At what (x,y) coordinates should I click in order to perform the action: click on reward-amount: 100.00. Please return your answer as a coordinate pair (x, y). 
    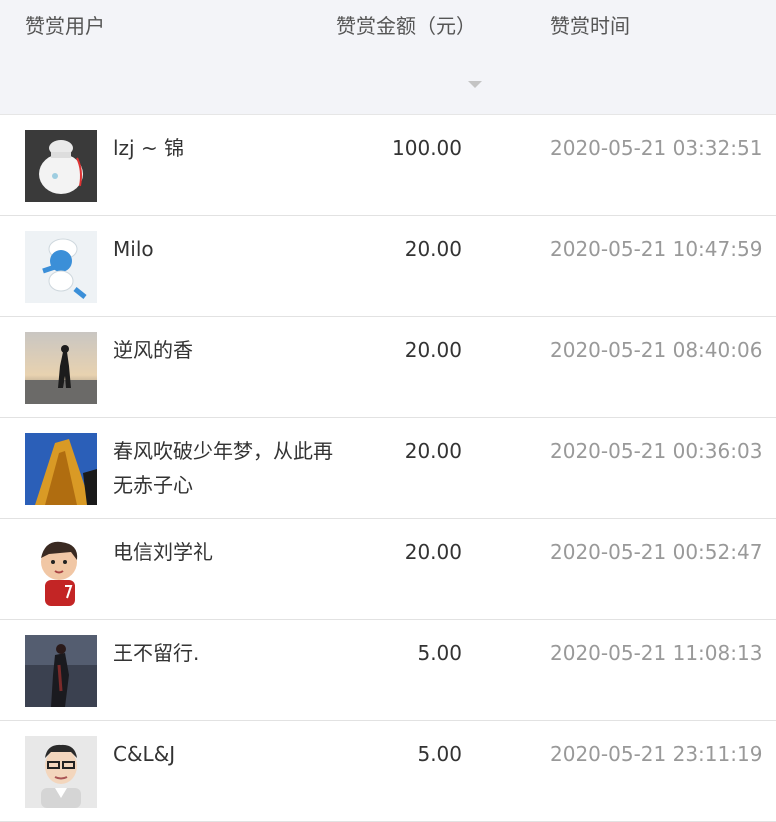
    Looking at the image, I should click on (427, 148).